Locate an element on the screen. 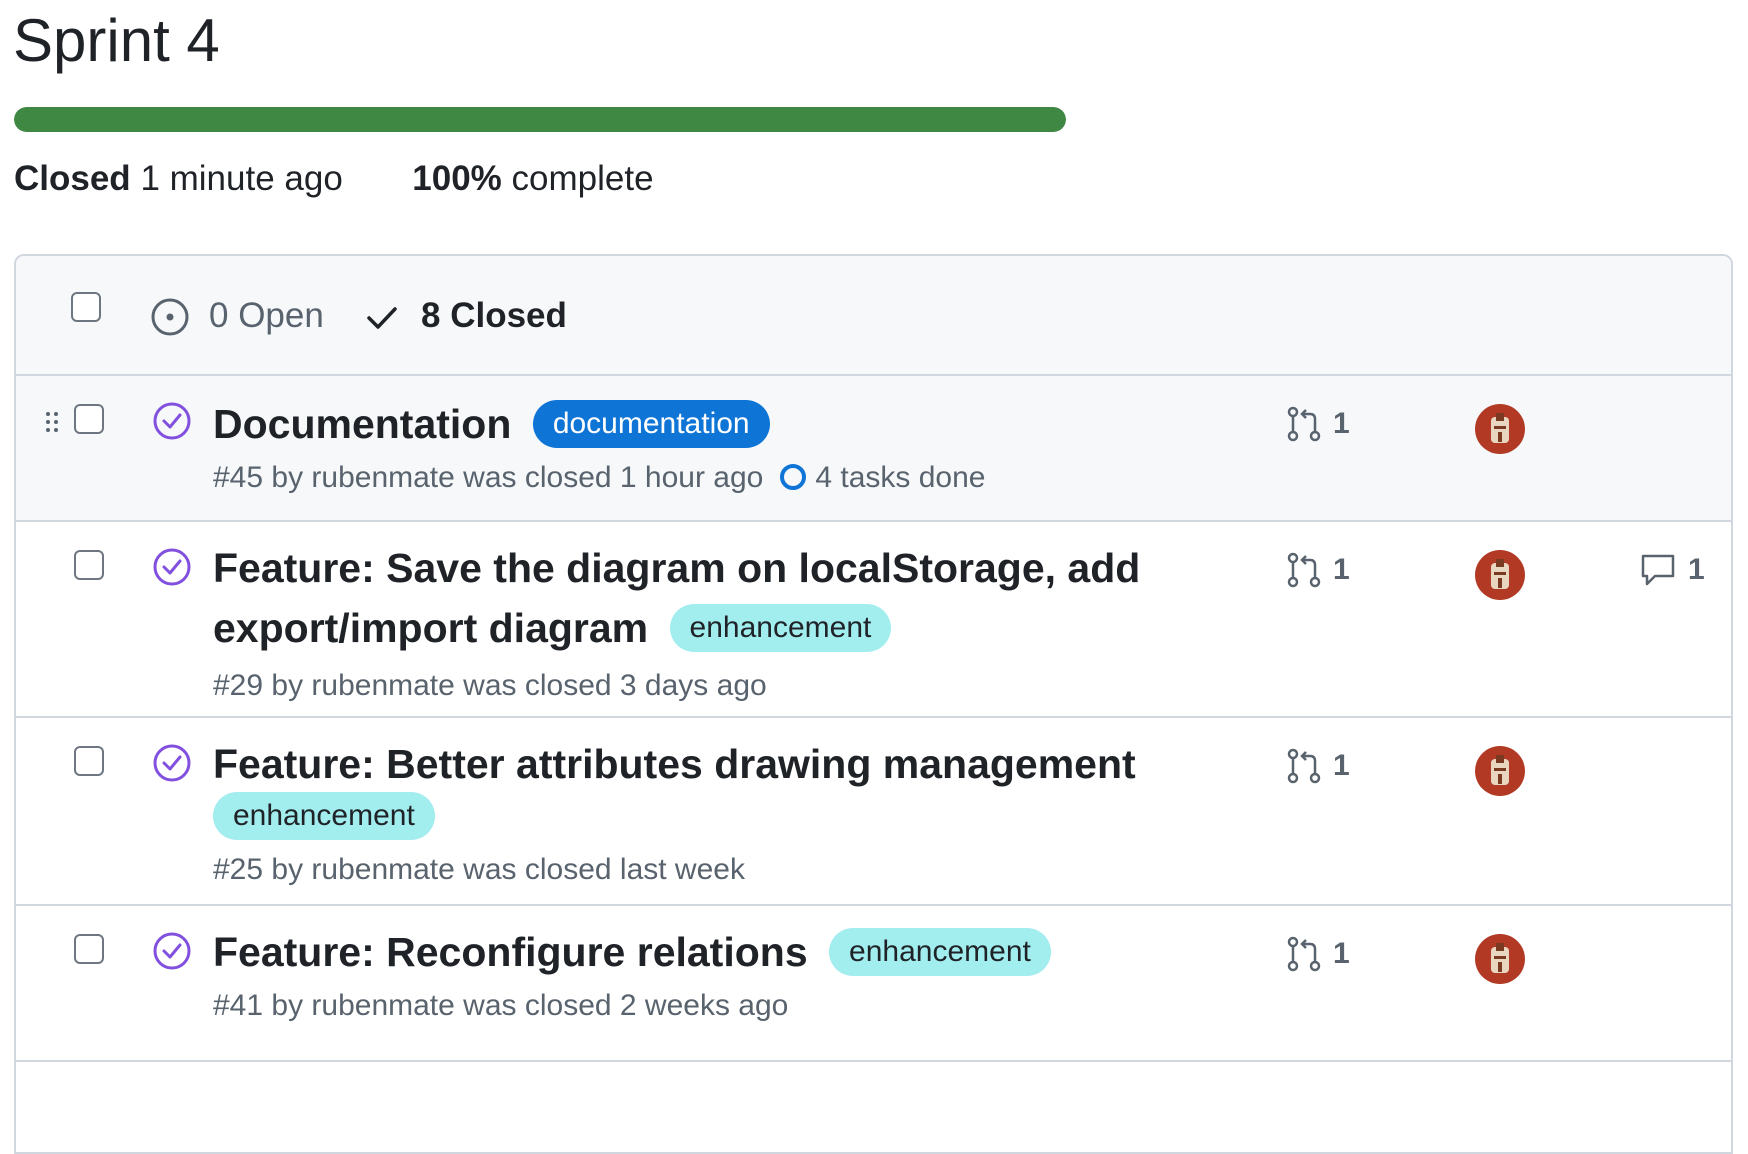 Image resolution: width=1748 pixels, height=1154 pixels. issue-opened-icon is located at coordinates (170, 317).